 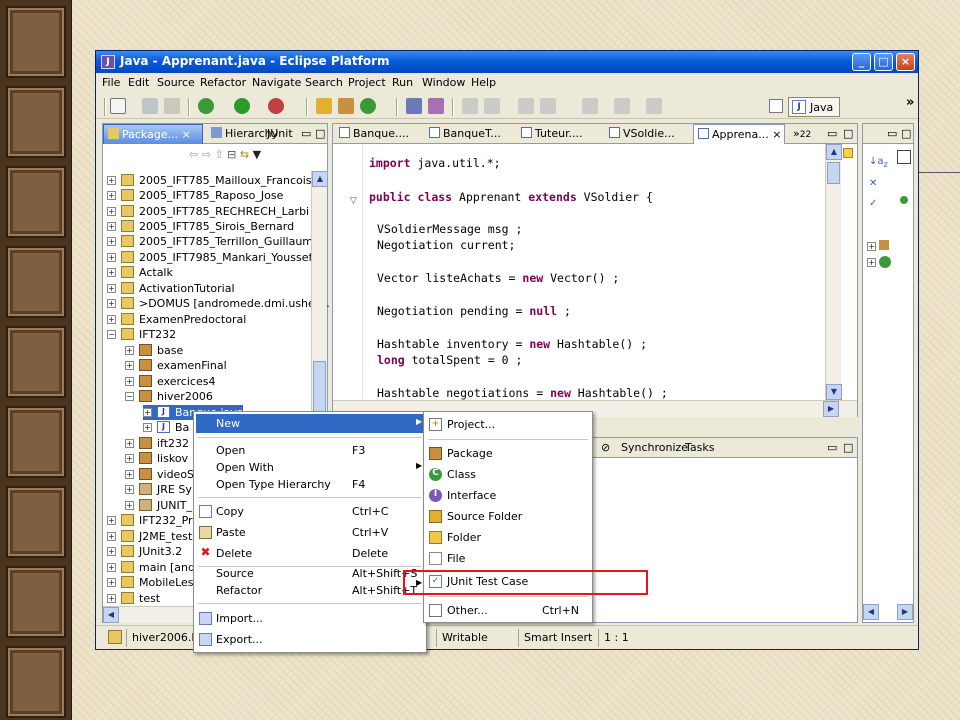 What do you see at coordinates (160, 474) in the screenshot?
I see `list-item: + videoS` at bounding box center [160, 474].